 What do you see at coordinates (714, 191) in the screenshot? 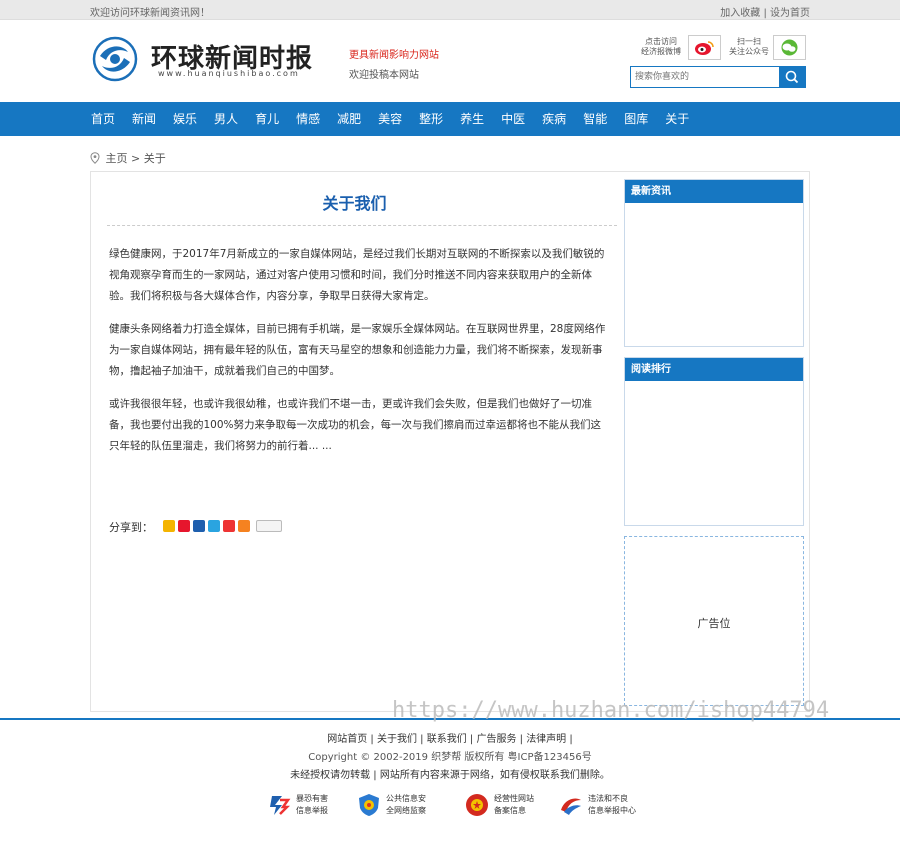
I see `latest-news-title: 最新资讯` at bounding box center [714, 191].